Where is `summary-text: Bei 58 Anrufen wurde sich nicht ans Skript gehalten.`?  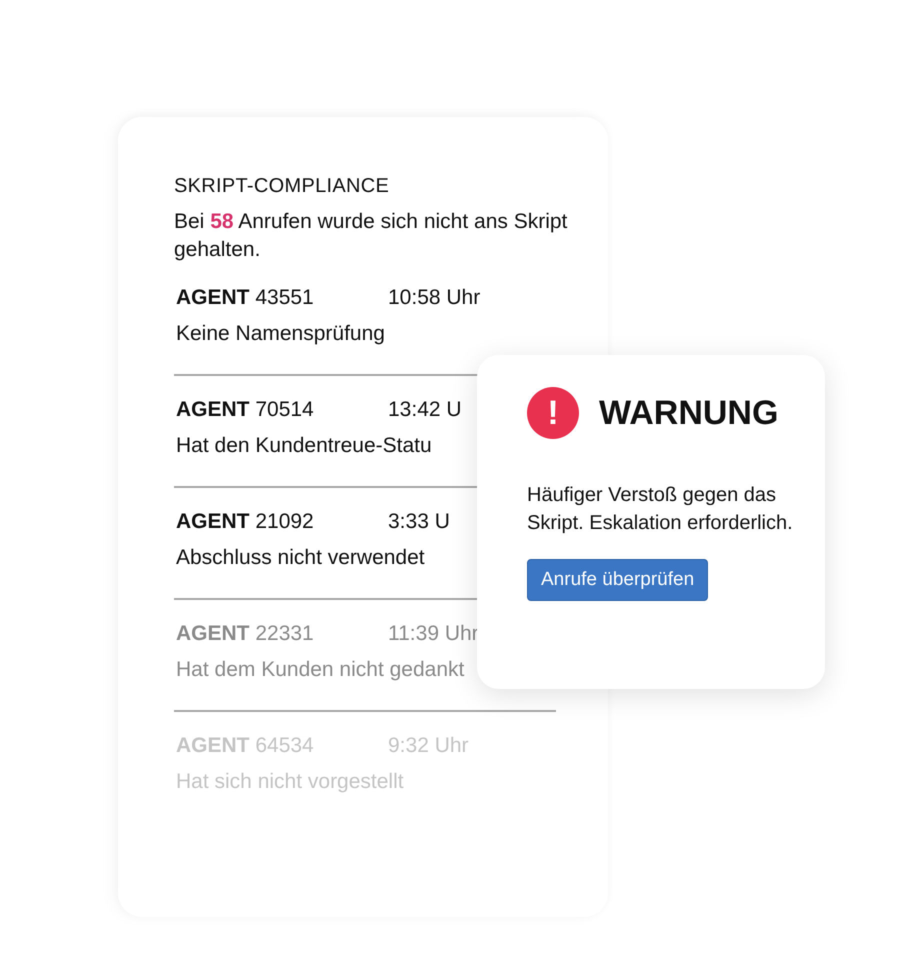
summary-text: Bei 58 Anrufen wurde sich nicht ans Skript gehalten. is located at coordinates (371, 236).